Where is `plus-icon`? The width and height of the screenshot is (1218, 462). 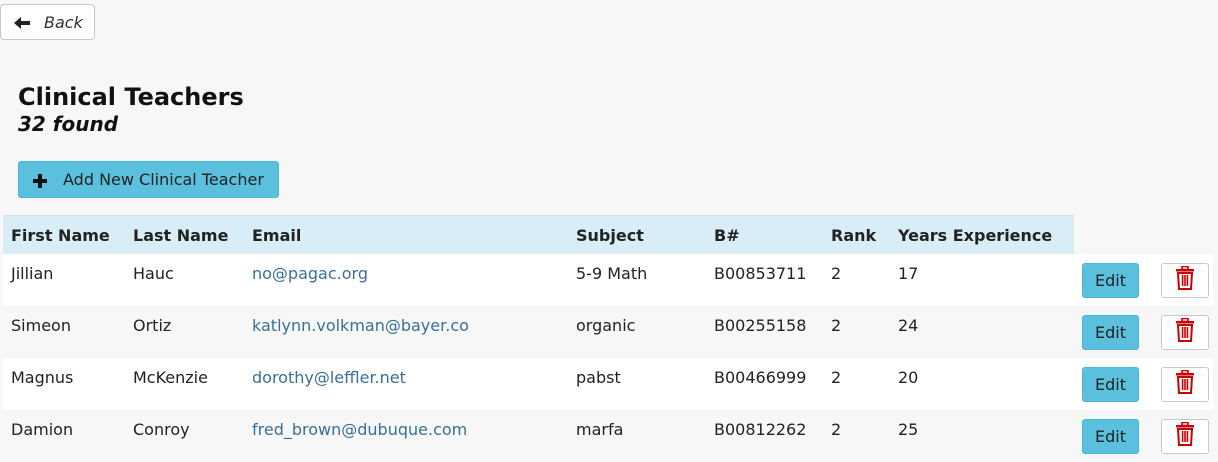
plus-icon is located at coordinates (40, 180).